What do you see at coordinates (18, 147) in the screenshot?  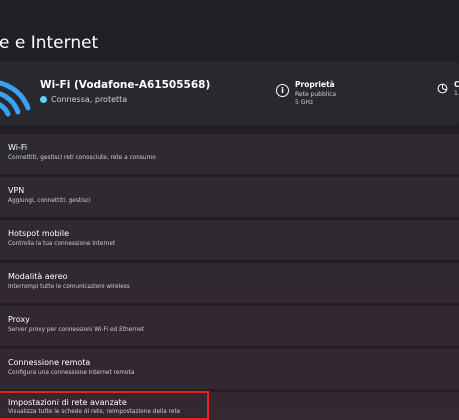 I see `settings-row-title: Wi-Fi` at bounding box center [18, 147].